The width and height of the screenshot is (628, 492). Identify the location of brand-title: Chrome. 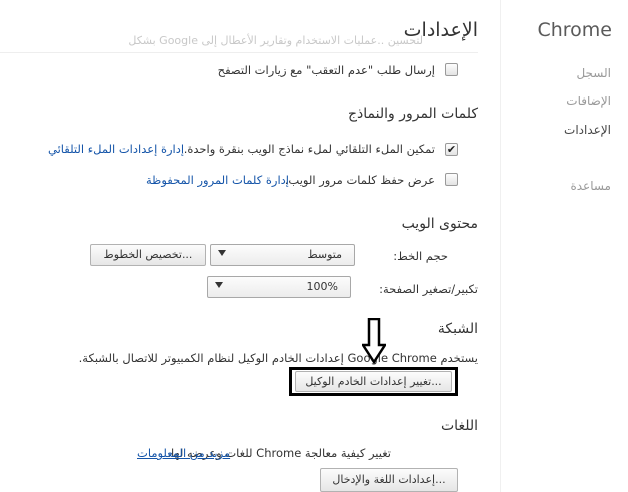
(574, 30).